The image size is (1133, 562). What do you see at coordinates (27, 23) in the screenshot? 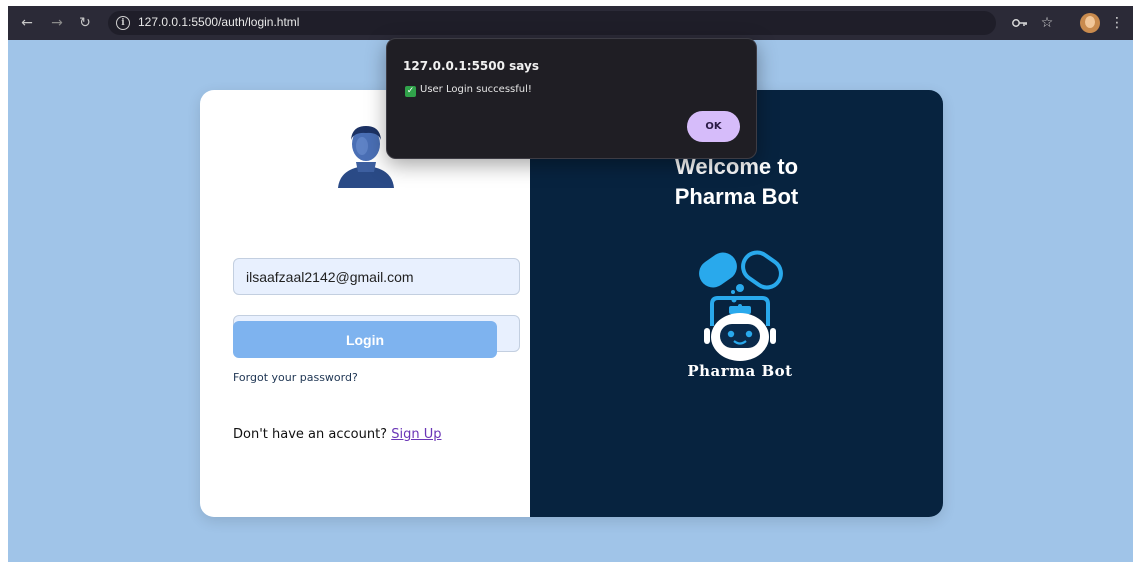
I see `back-icon: ←` at bounding box center [27, 23].